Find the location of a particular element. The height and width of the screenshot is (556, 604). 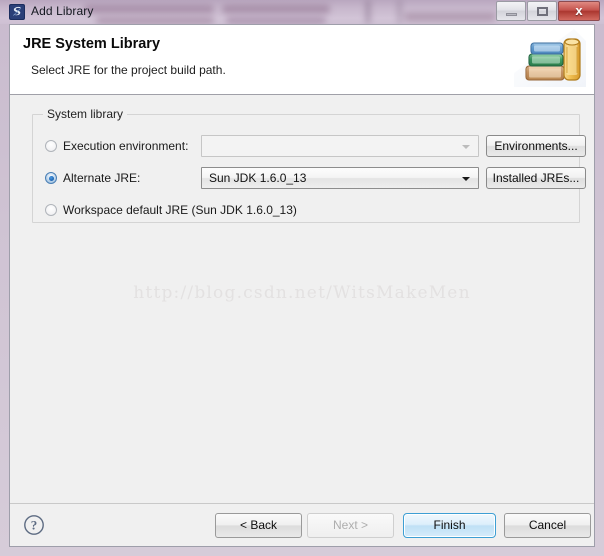

radio-icon-on is located at coordinates (51, 178).